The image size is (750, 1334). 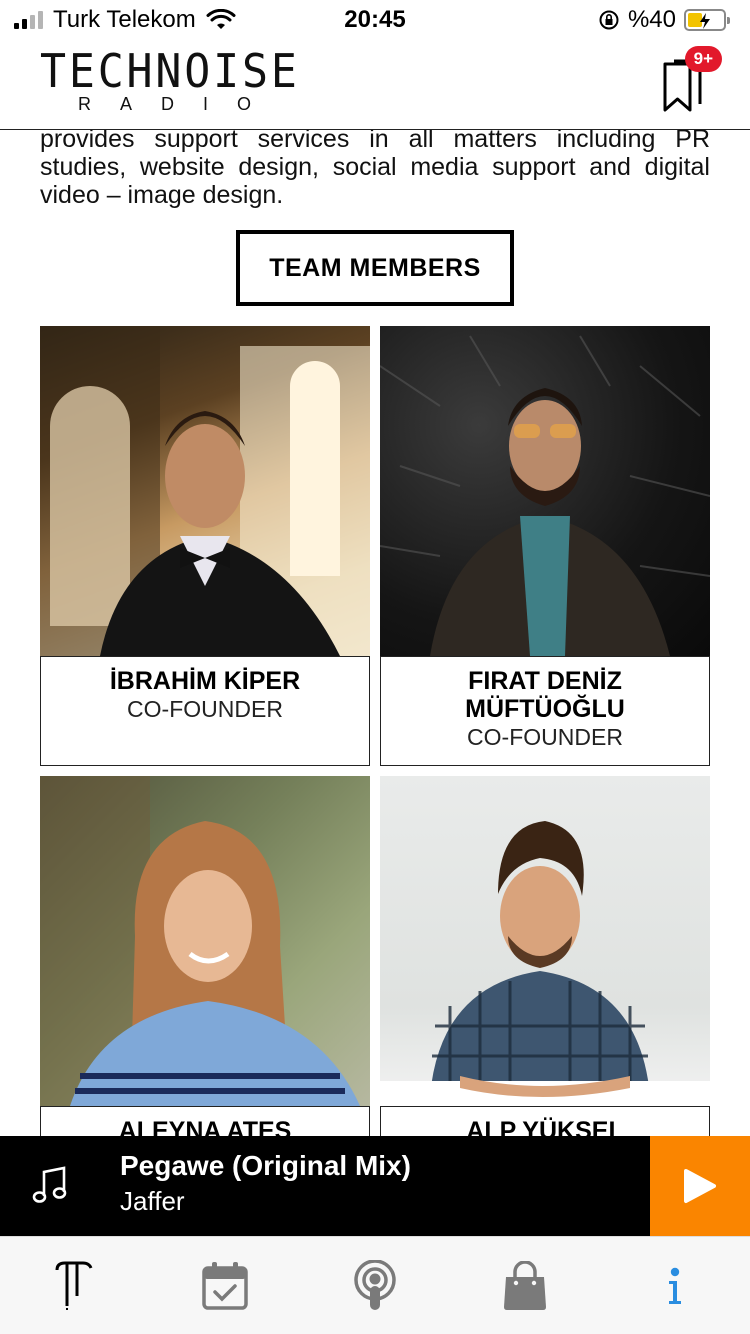 What do you see at coordinates (375, 20) in the screenshot?
I see `status-bar: Turk Telekom 20:45 %40` at bounding box center [375, 20].